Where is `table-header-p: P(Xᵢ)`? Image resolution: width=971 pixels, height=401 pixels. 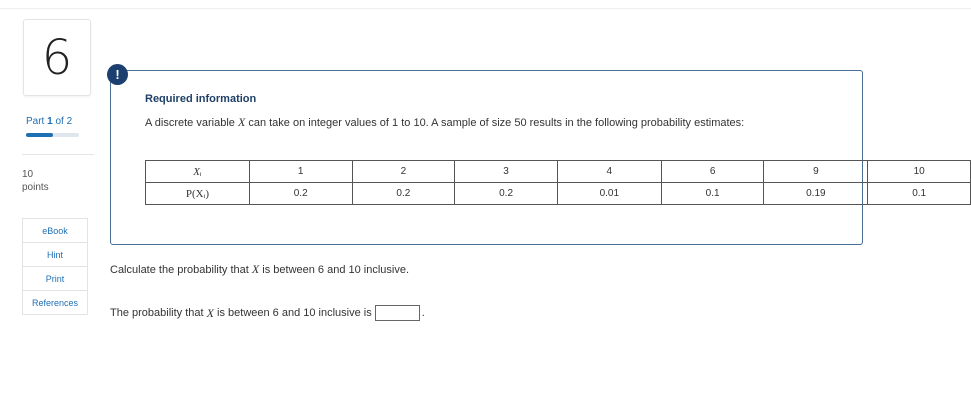 table-header-p: P(Xᵢ) is located at coordinates (197, 193).